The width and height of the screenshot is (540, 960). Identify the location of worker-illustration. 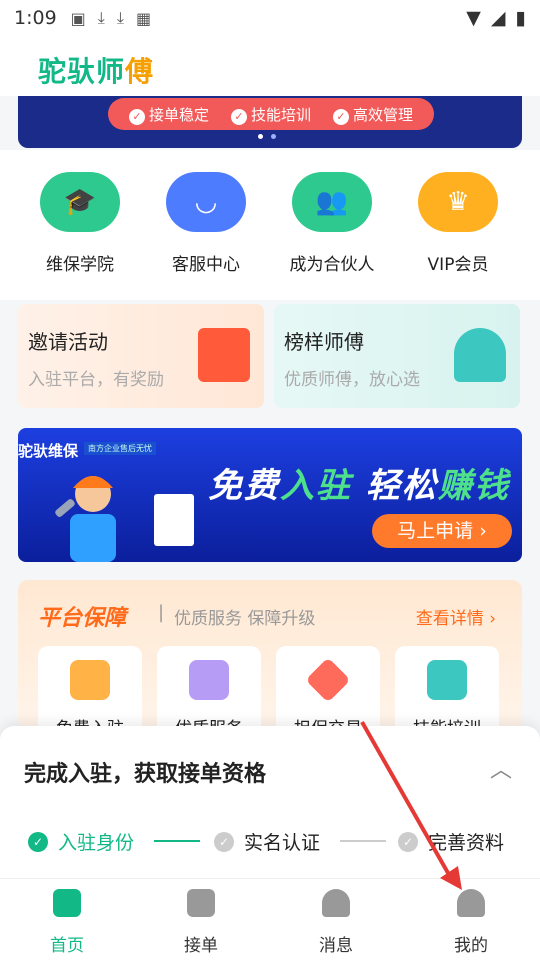
(93, 513).